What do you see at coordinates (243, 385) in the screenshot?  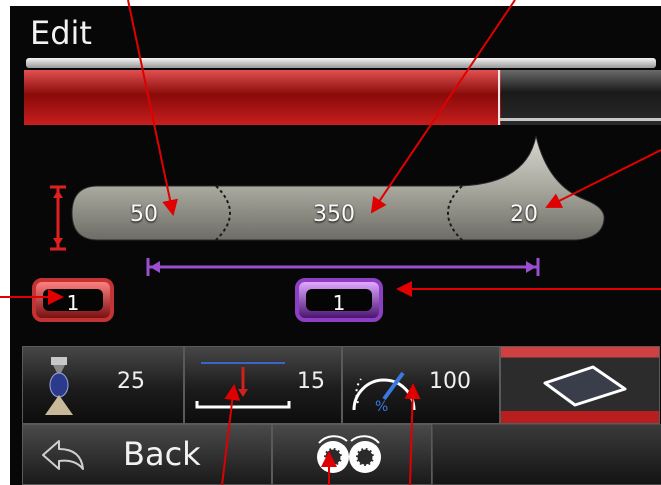 I see `depth-gauge-icon` at bounding box center [243, 385].